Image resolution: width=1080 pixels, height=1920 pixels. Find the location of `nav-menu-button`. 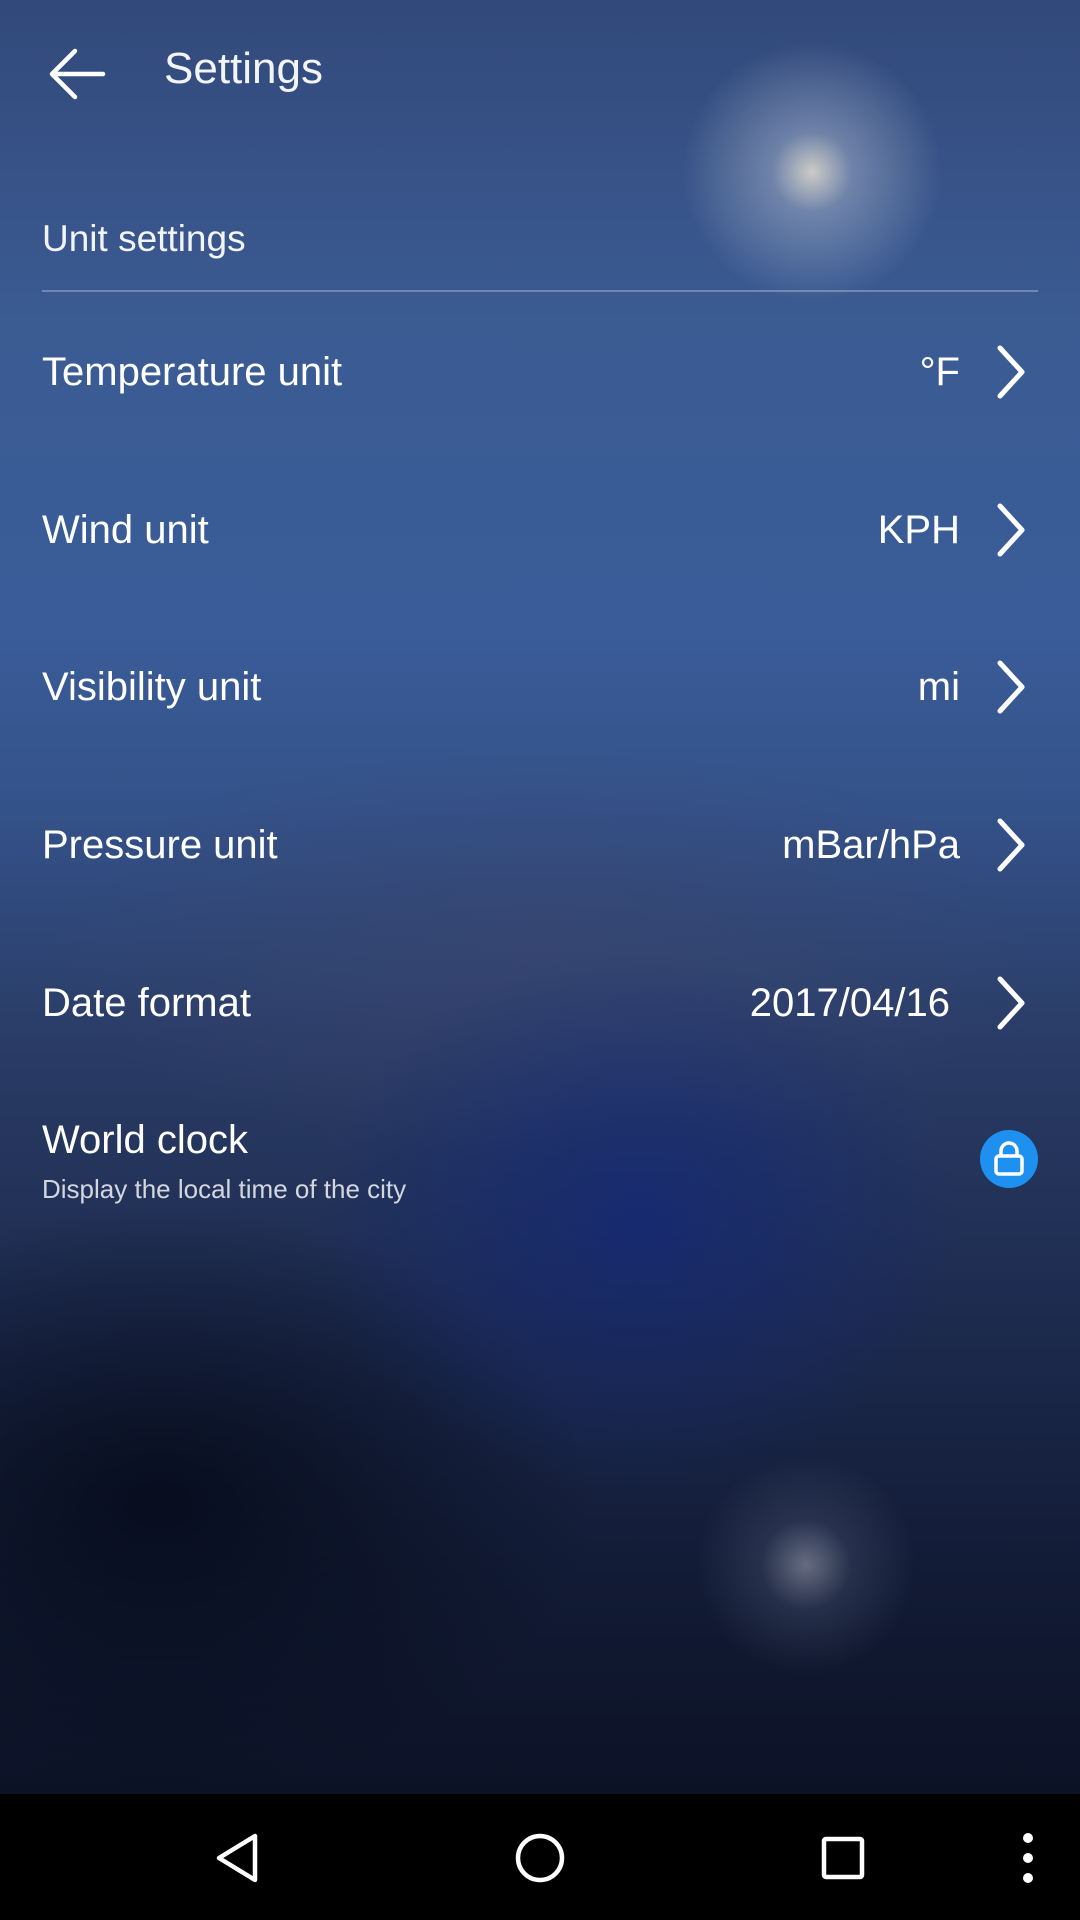

nav-menu-button is located at coordinates (1028, 1858).